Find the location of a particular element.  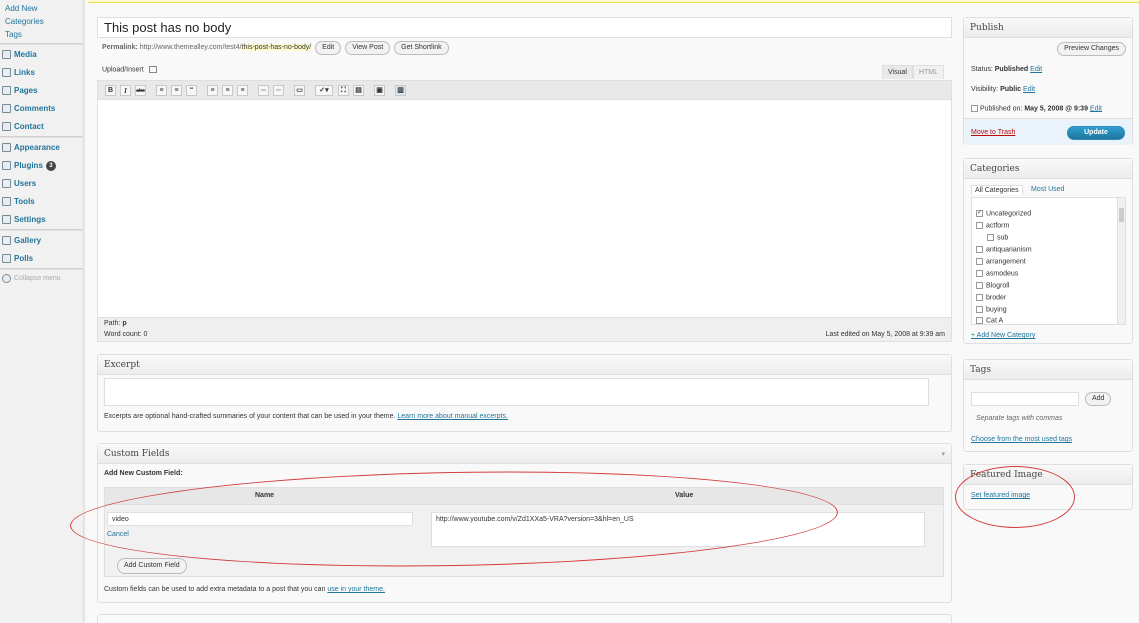

edit-permalink-button: Edit is located at coordinates (328, 48).